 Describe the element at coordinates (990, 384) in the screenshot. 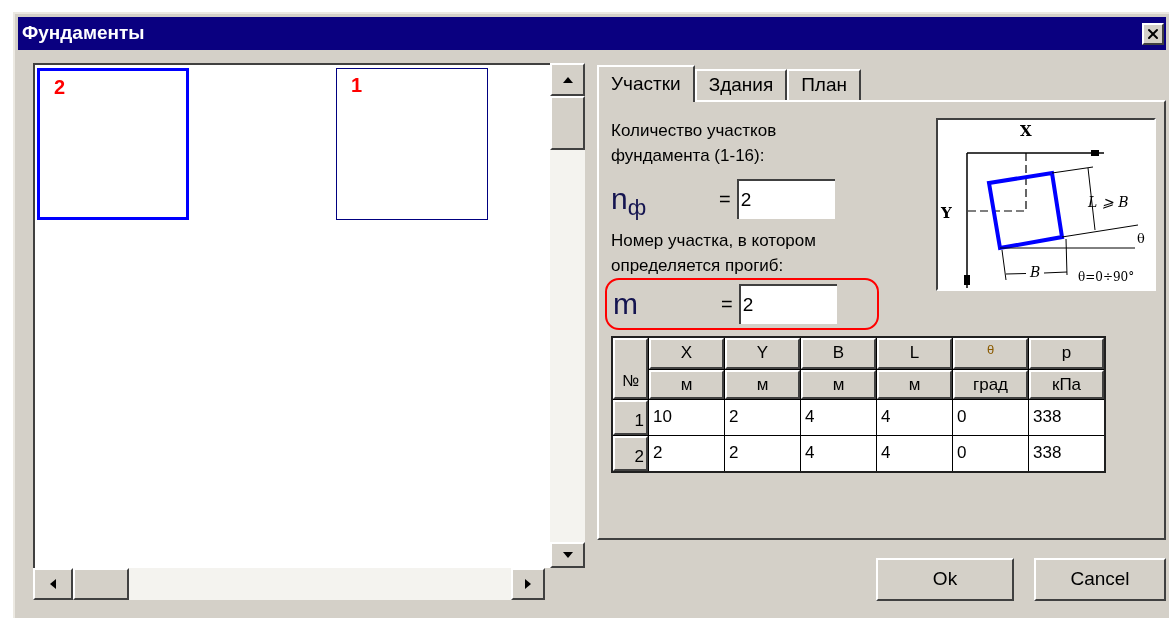

I see `unit-header: град` at that location.